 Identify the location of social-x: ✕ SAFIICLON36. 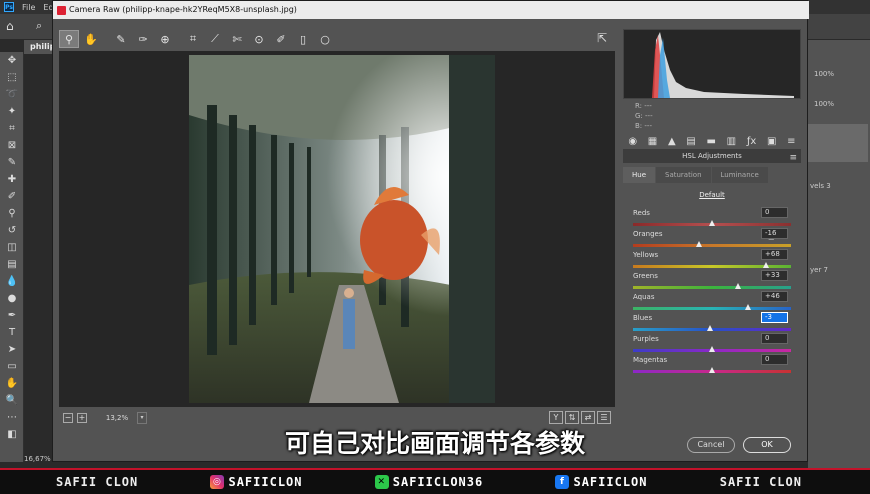
(428, 482).